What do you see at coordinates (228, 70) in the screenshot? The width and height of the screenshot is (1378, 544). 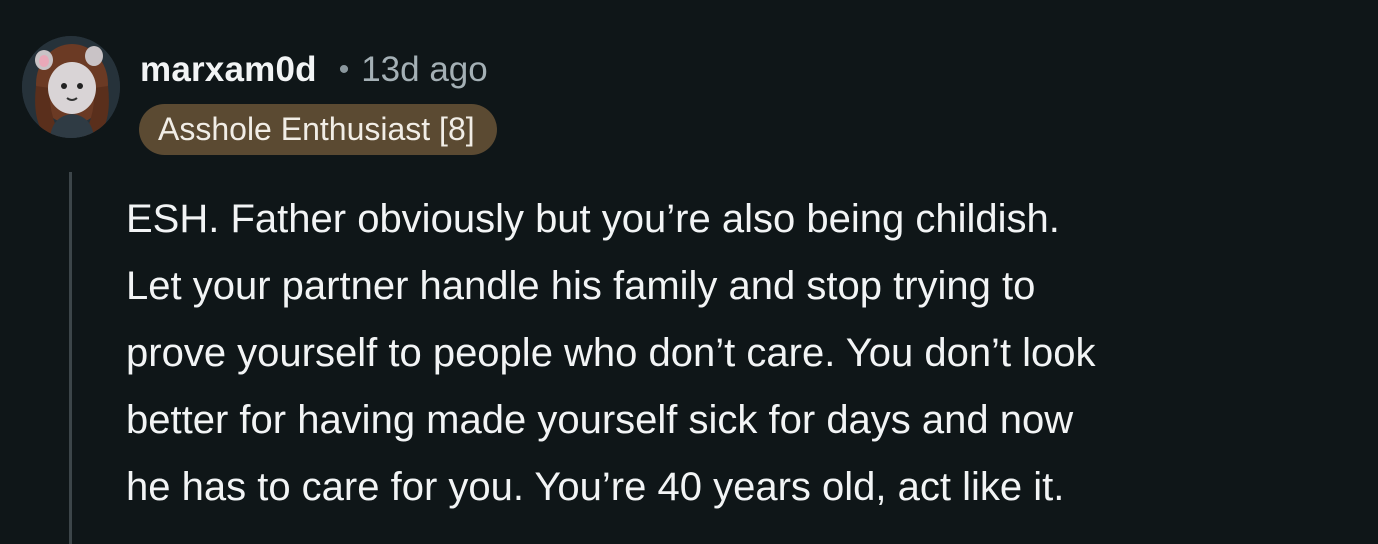 I see `username-link: marxam0d` at bounding box center [228, 70].